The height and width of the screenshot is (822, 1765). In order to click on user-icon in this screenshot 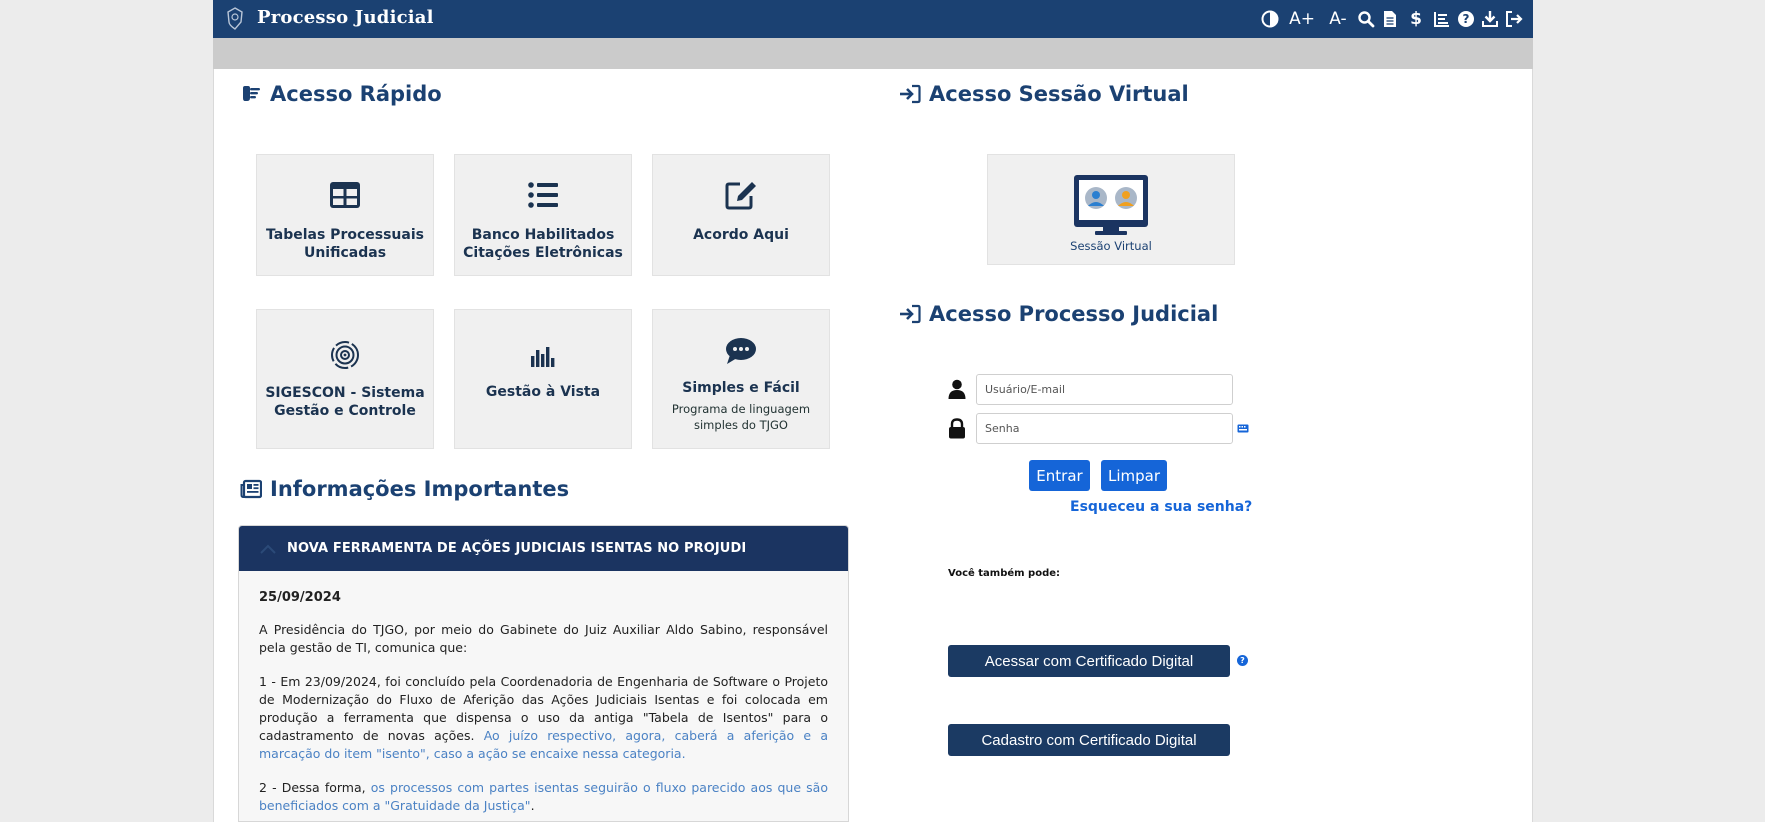, I will do `click(957, 389)`.